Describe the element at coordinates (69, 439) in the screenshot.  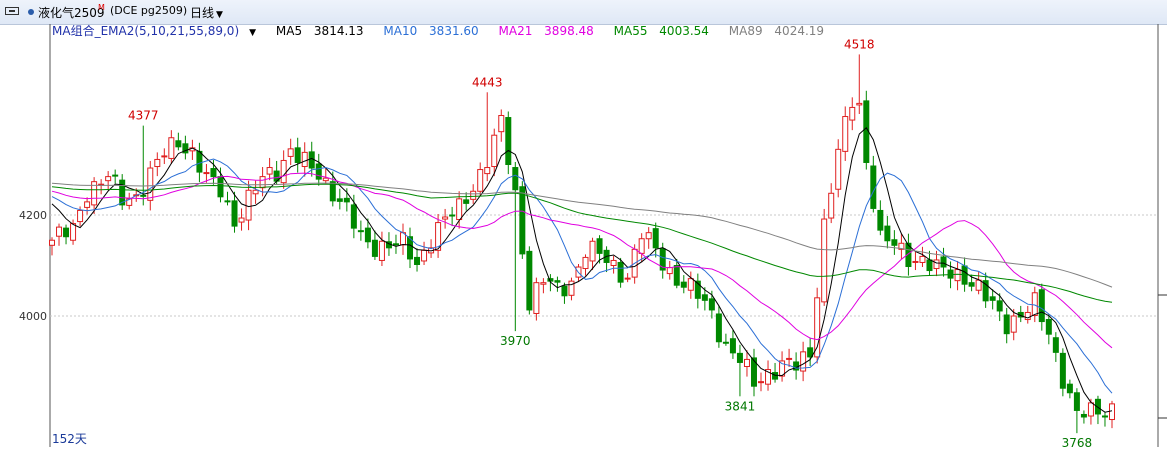
I see `visible-days-label: 152天` at that location.